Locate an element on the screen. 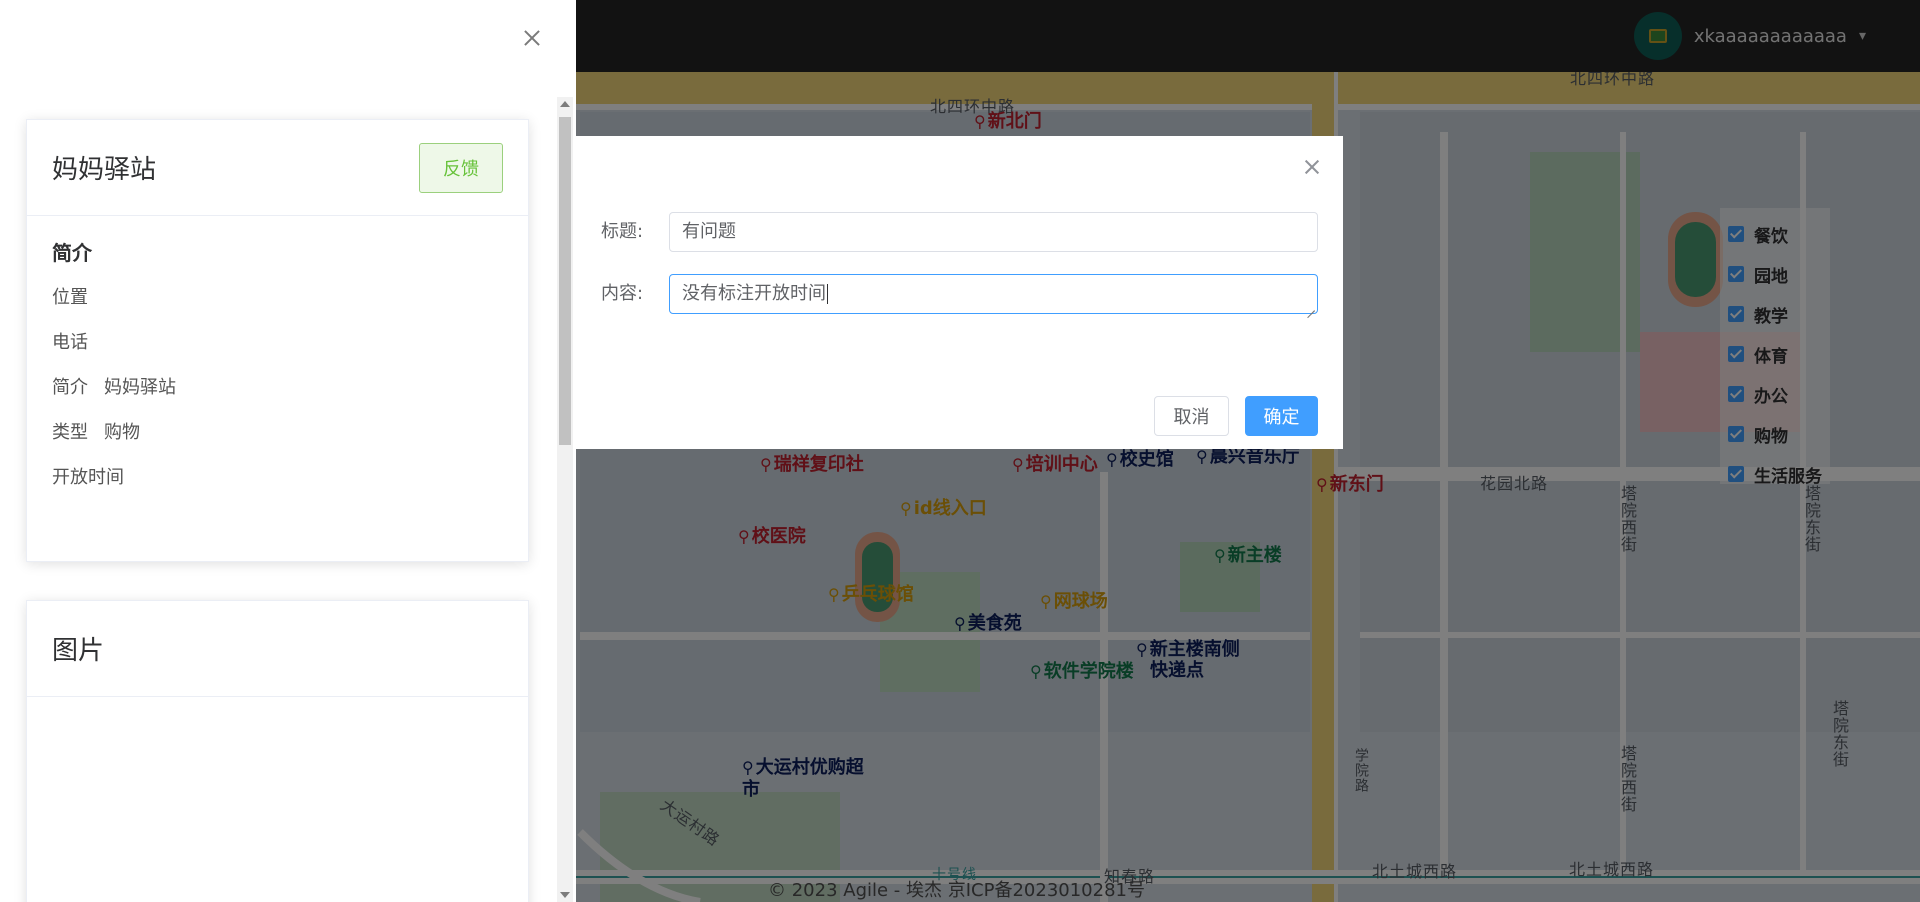  row-key: 类型 is located at coordinates (70, 432).